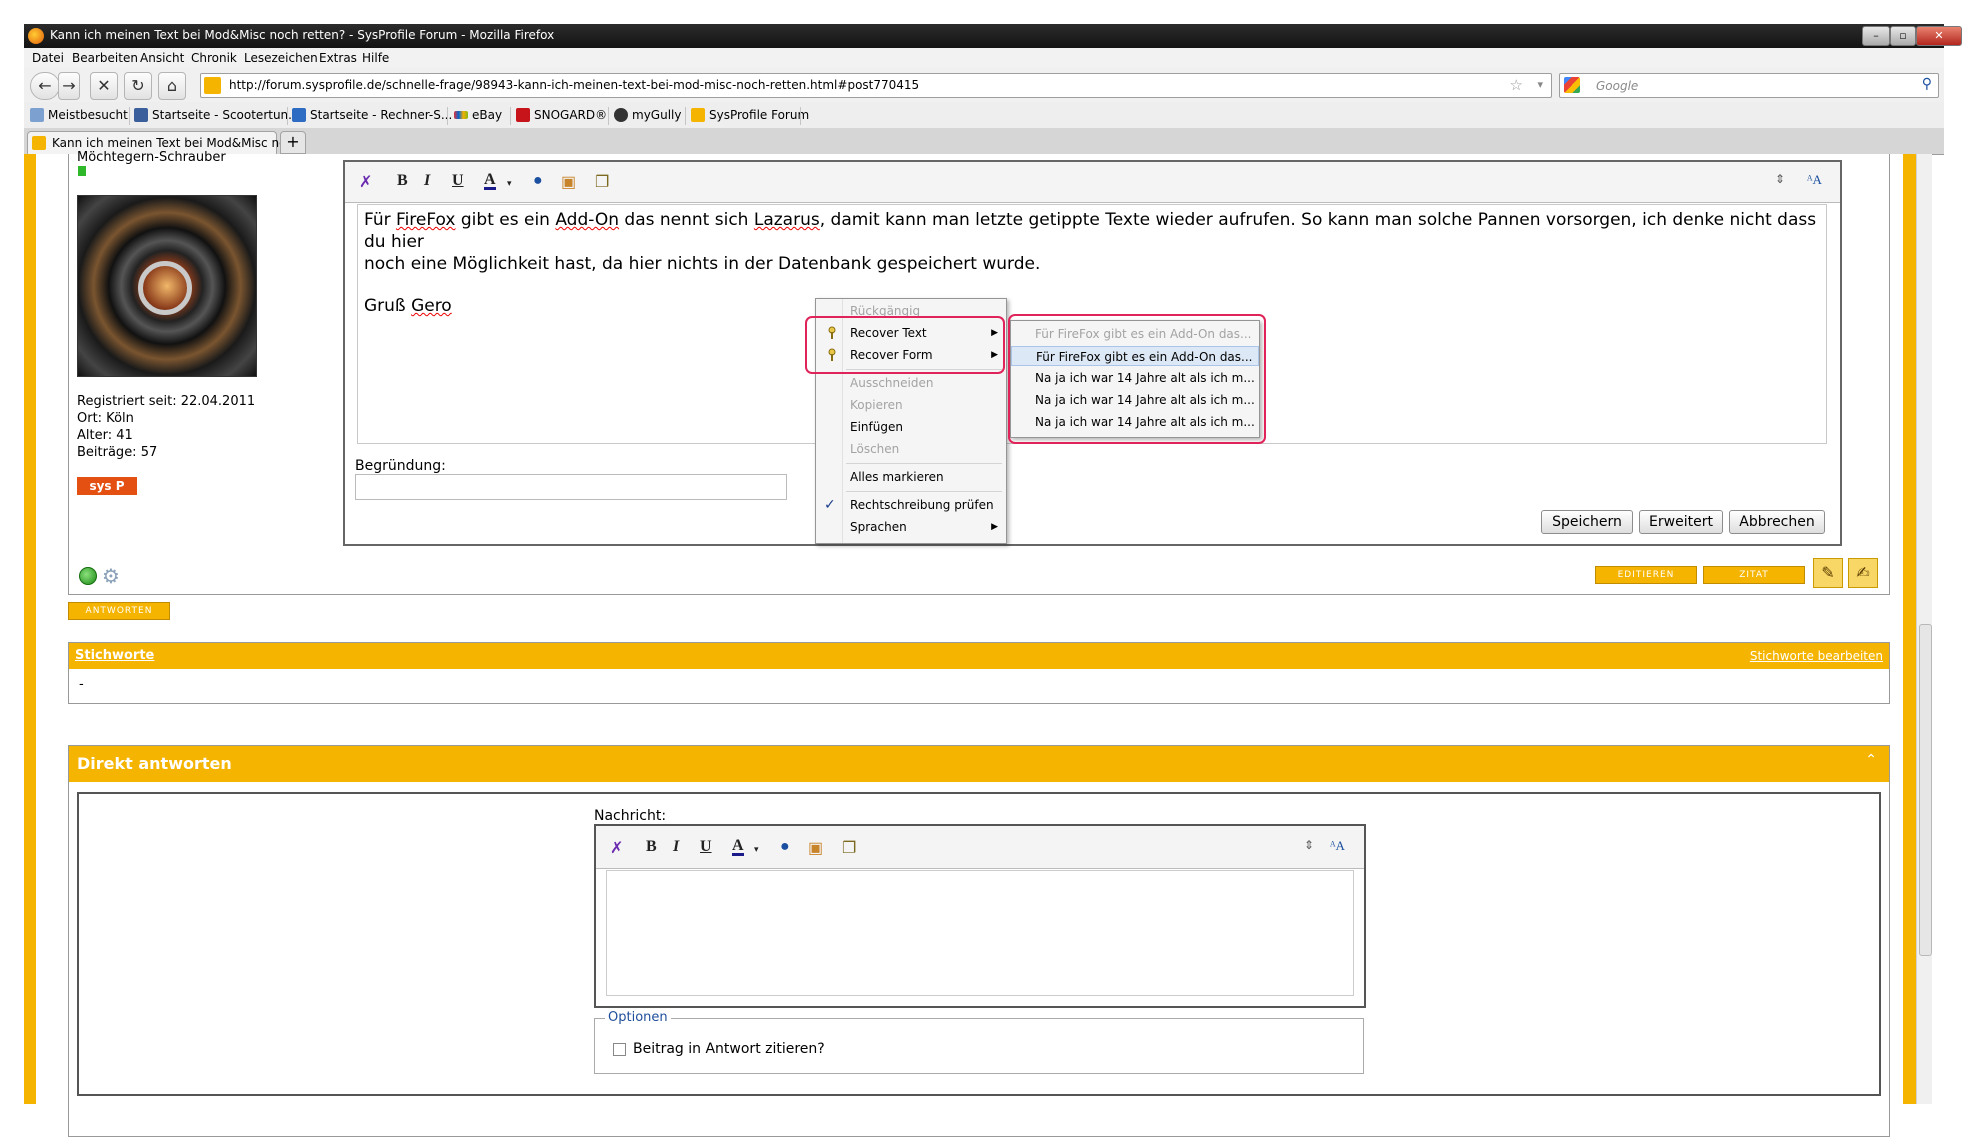  I want to click on options-legend: Optionen, so click(638, 1017).